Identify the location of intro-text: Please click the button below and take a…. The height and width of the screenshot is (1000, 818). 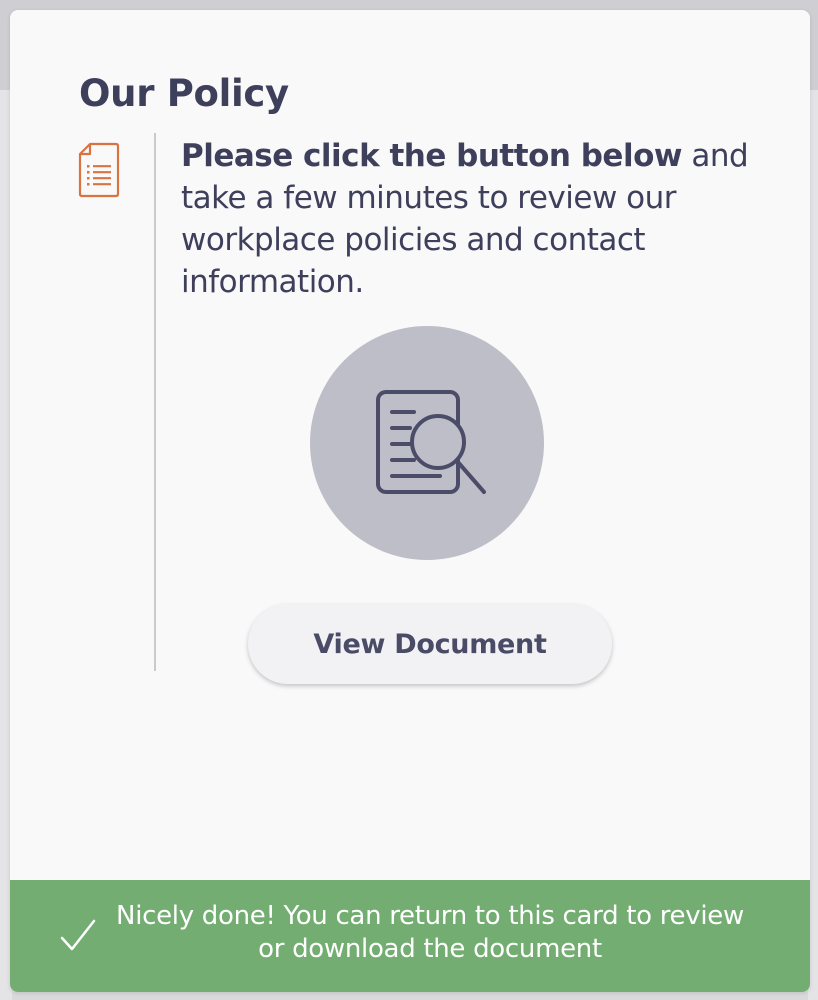
(476, 219).